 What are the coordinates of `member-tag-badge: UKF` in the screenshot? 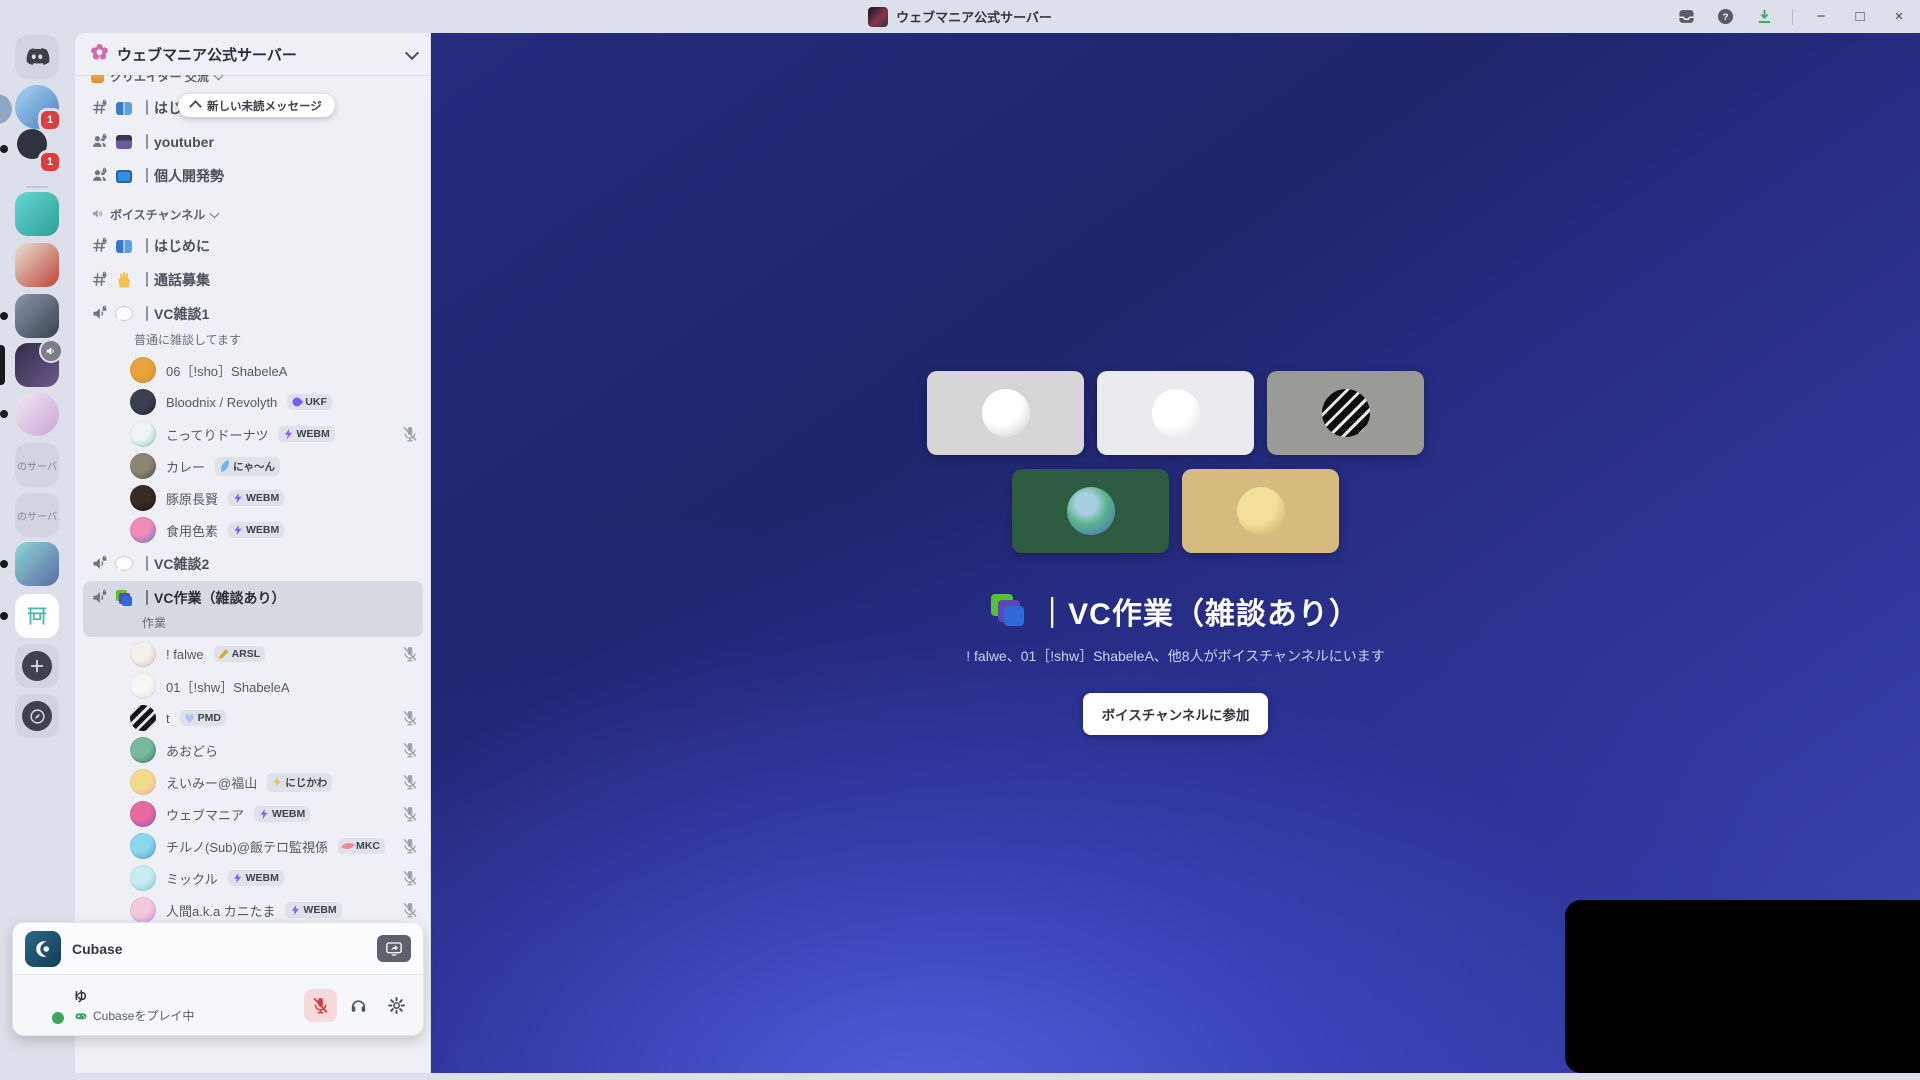 It's located at (309, 402).